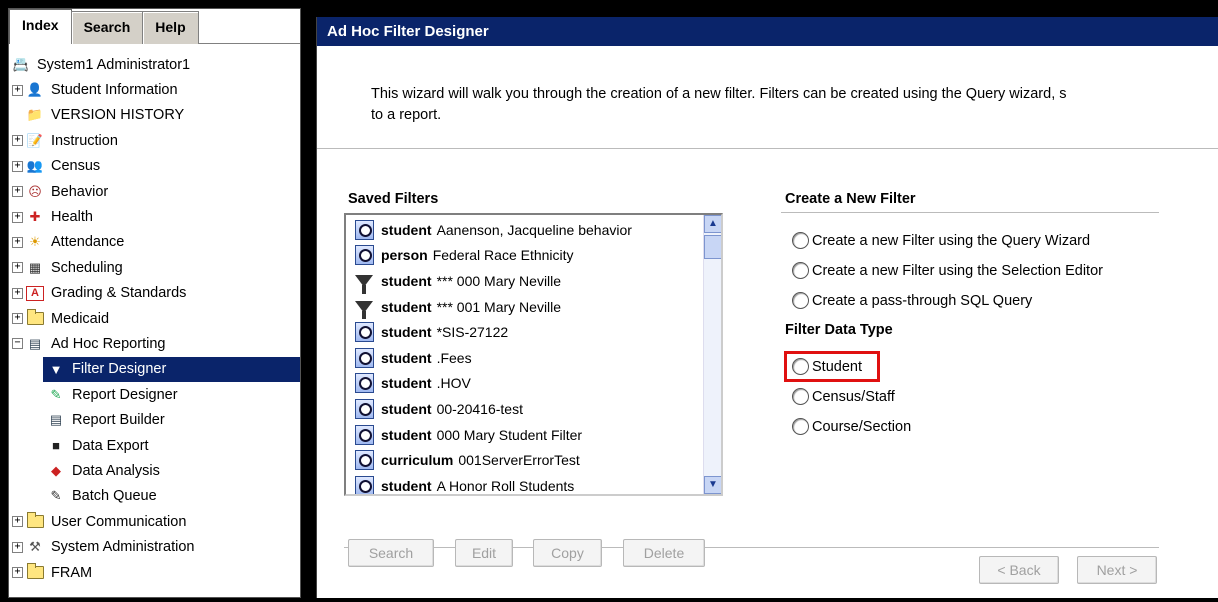 The height and width of the screenshot is (602, 1218). I want to click on list-item: student Aanenson, Jacqueline behavior, so click(523, 230).